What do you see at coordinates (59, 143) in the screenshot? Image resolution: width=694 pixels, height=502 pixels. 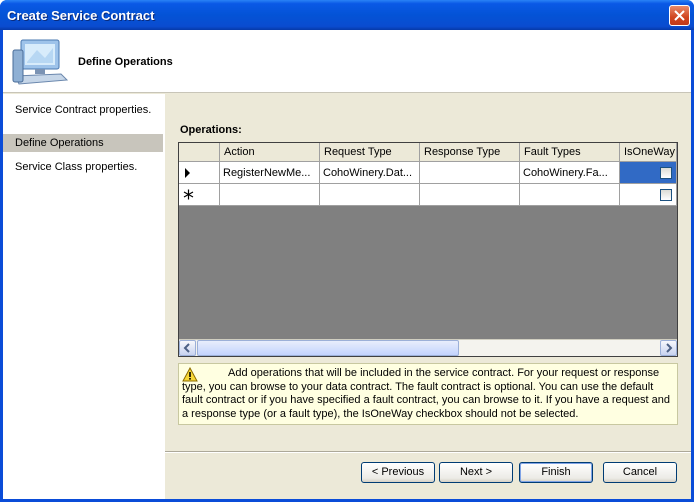 I see `step-label: Define Operations` at bounding box center [59, 143].